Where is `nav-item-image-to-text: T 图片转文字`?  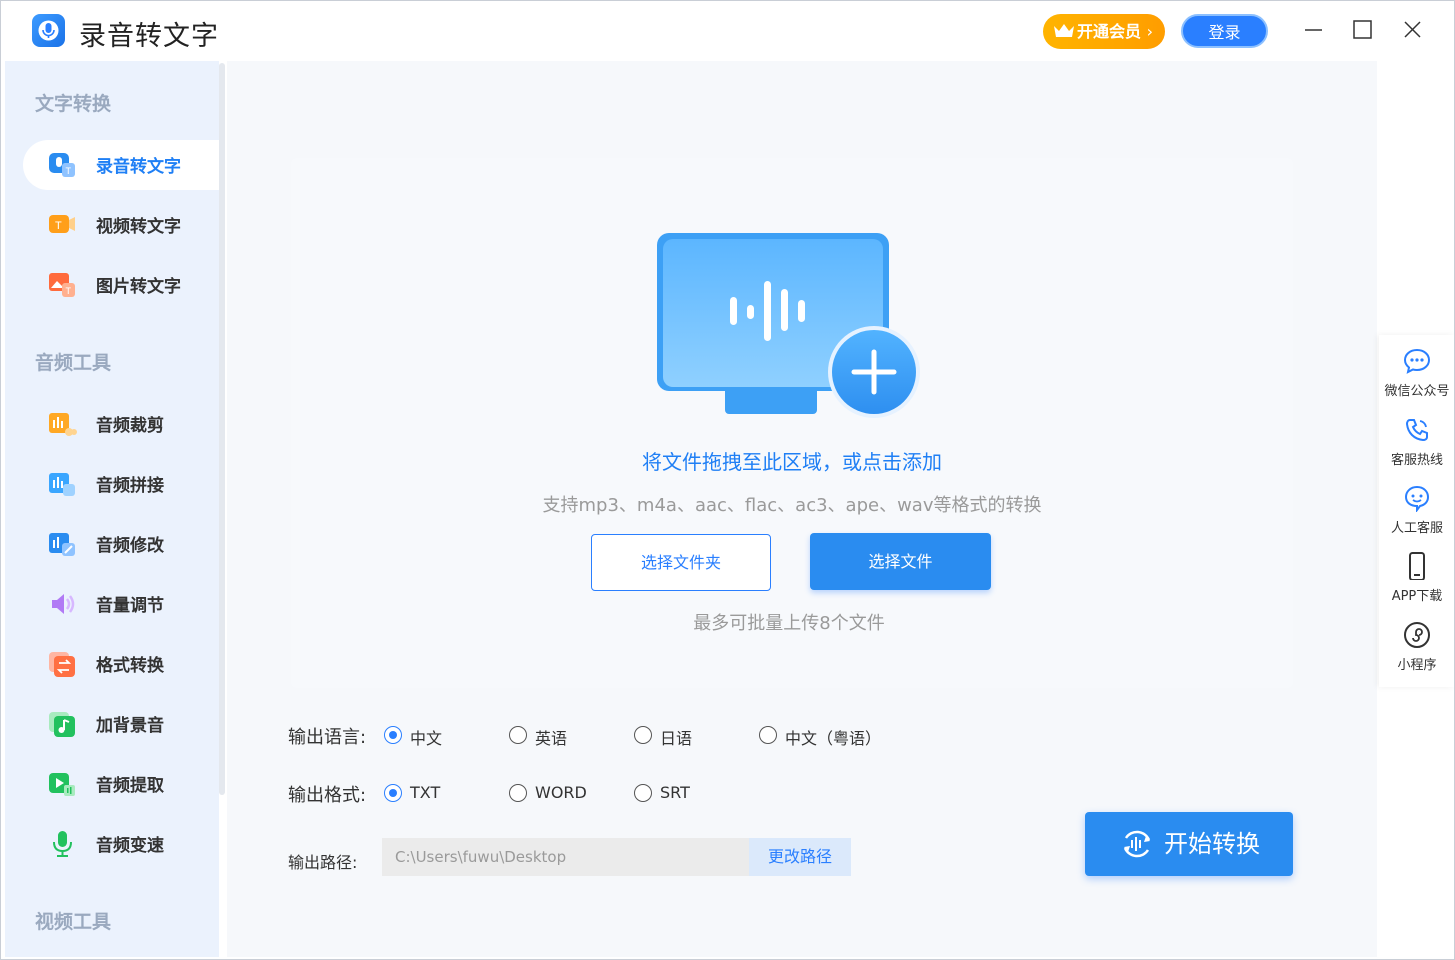 nav-item-image-to-text: T 图片转文字 is located at coordinates (121, 285).